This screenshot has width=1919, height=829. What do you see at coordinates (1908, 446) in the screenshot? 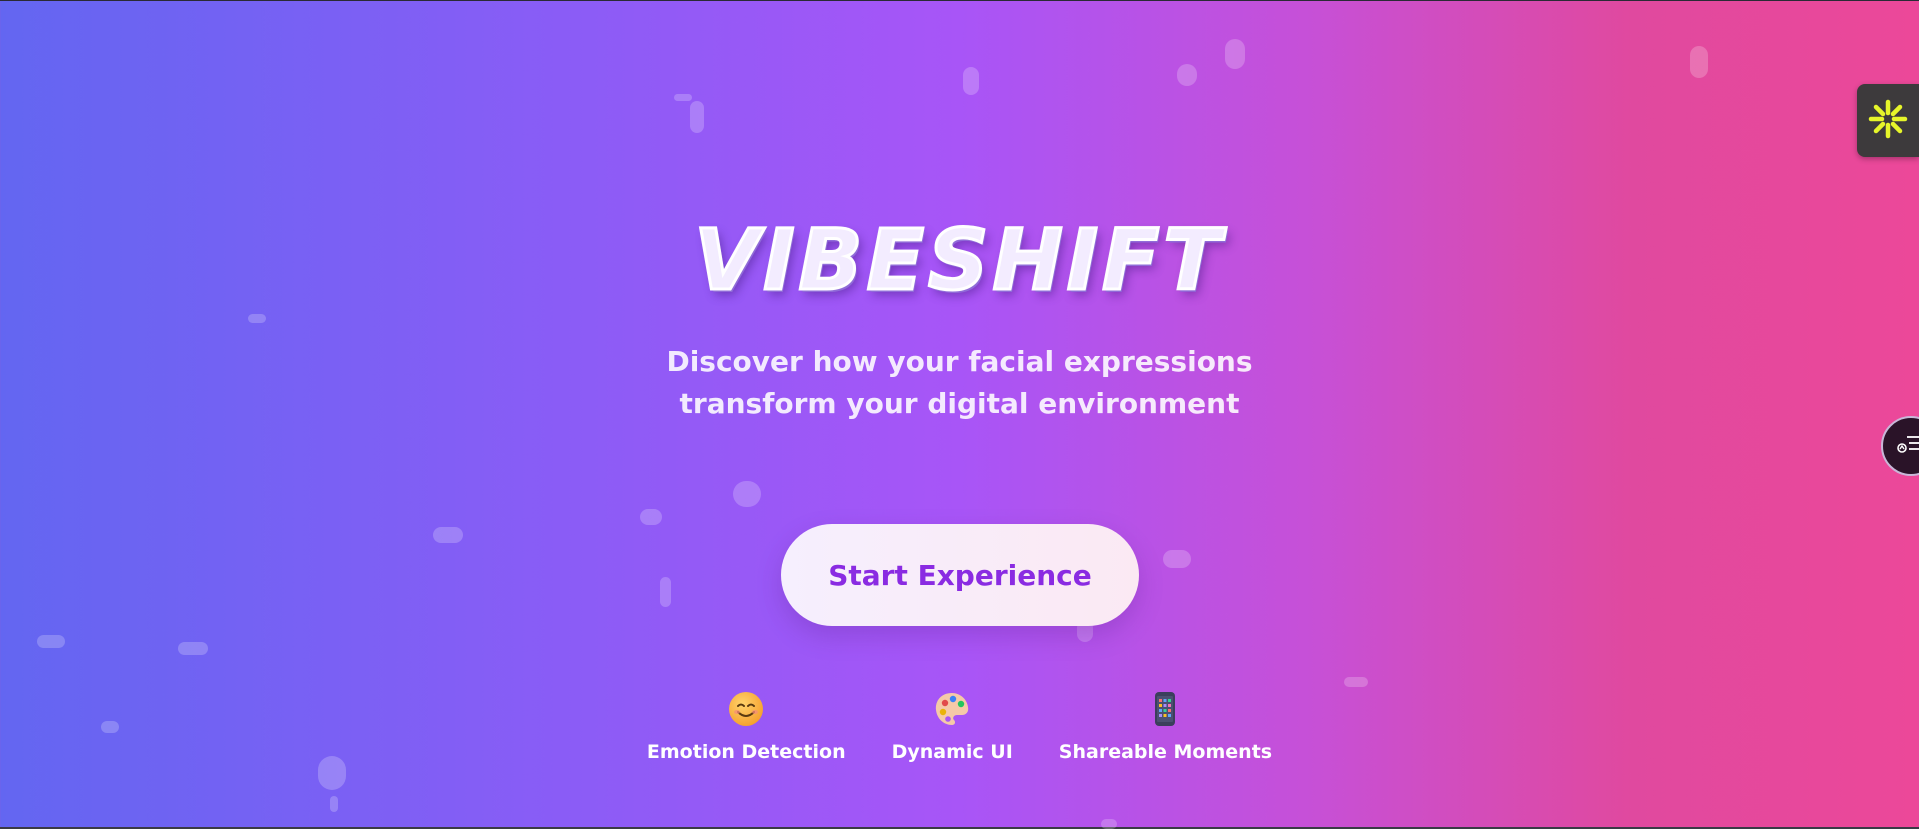
I see `menu-list-icon` at bounding box center [1908, 446].